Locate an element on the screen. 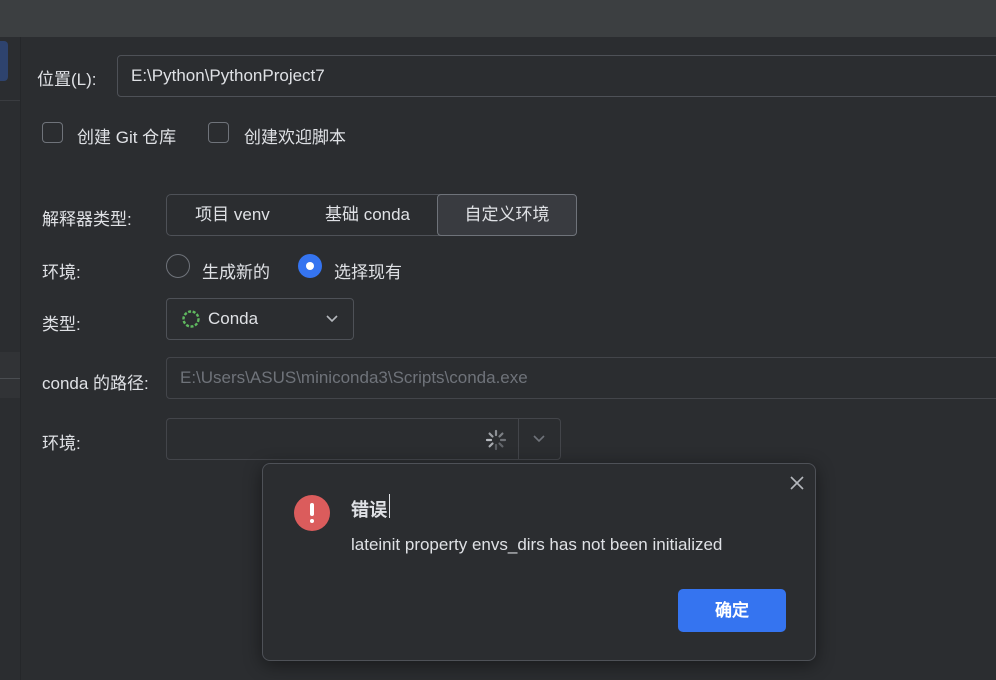 This screenshot has height=680, width=996. error-icon is located at coordinates (312, 513).